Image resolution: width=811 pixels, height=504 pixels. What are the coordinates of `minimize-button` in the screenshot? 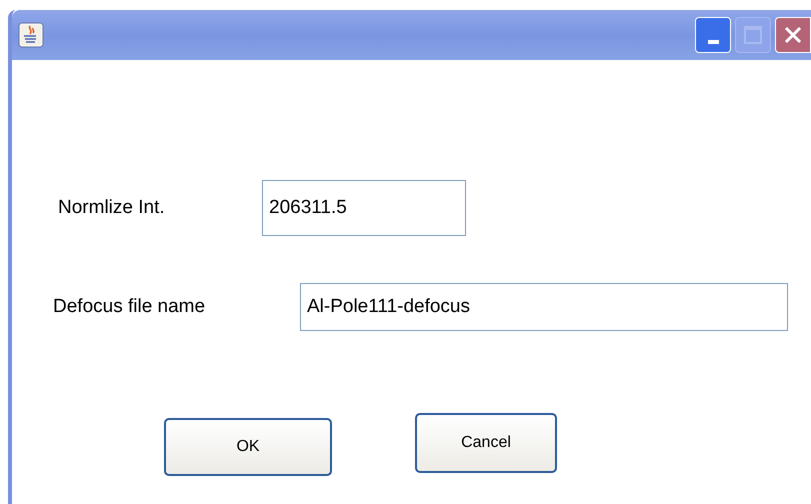 It's located at (713, 35).